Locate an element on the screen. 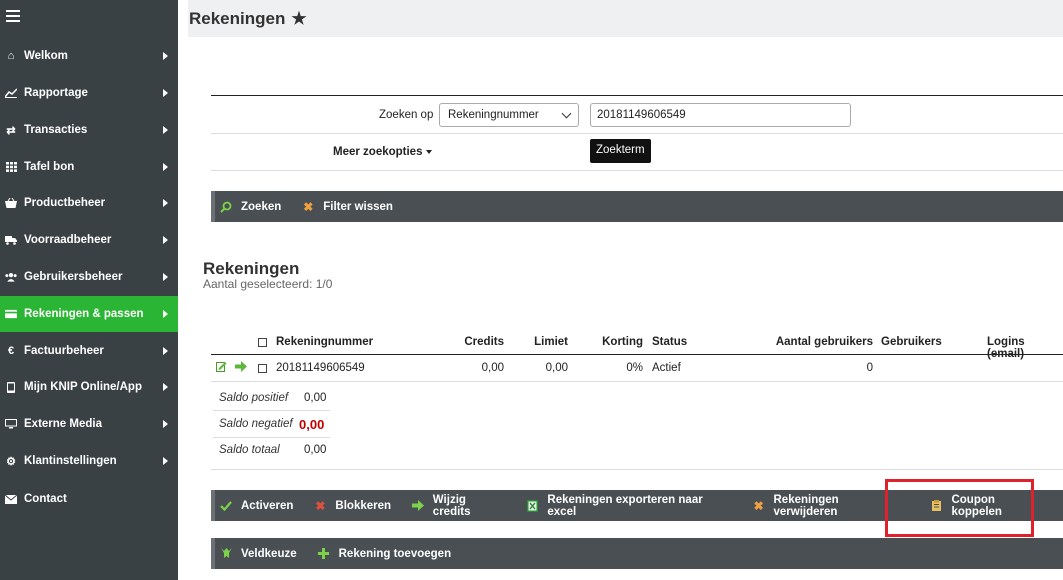 This screenshot has width=1063, height=580. veldkeuze-label: Veldkeuze is located at coordinates (269, 553).